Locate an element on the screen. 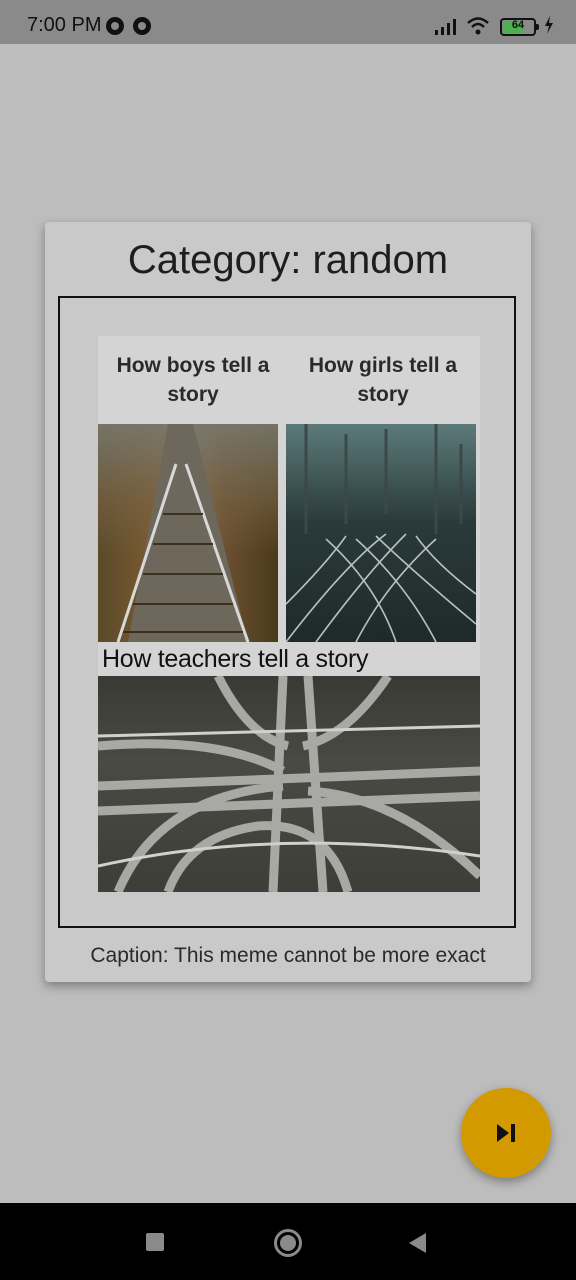 Image resolution: width=576 pixels, height=1280 pixels. wifi-icon is located at coordinates (478, 26).